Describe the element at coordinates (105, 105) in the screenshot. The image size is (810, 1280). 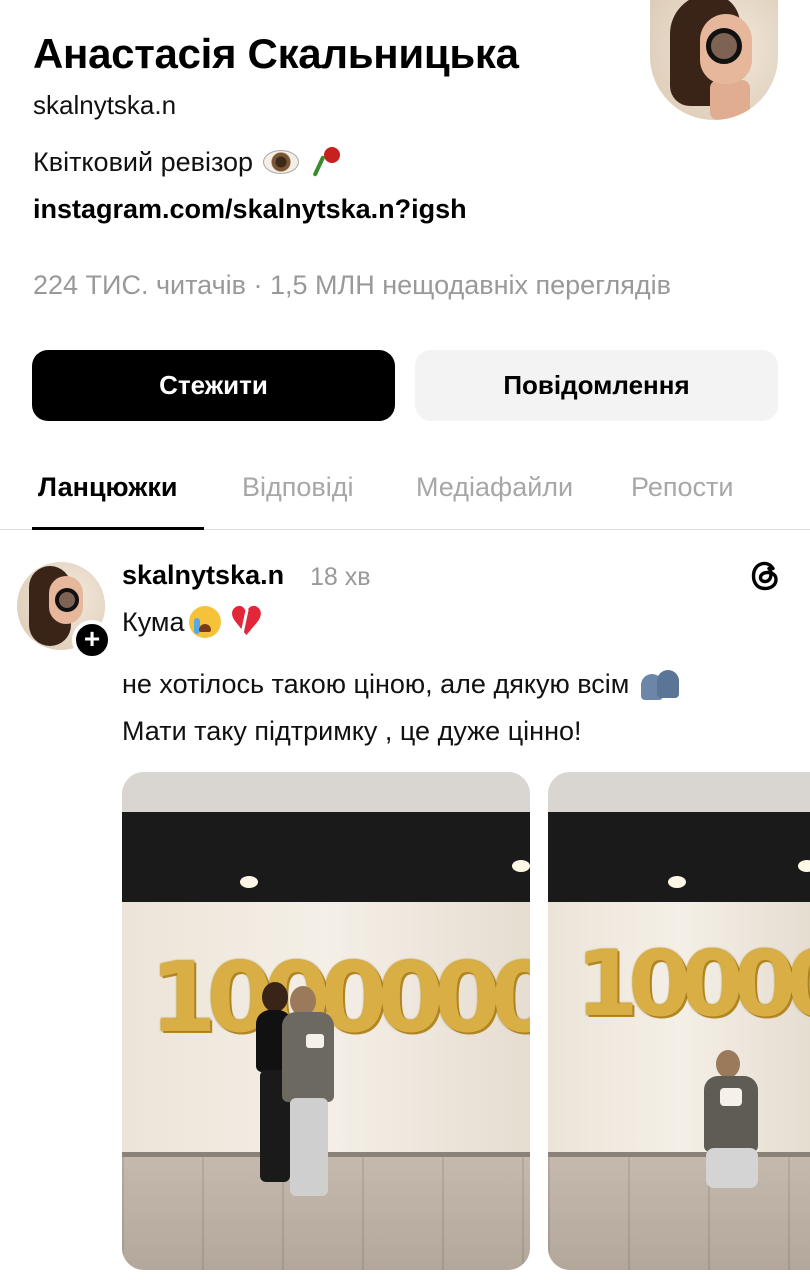
I see `profile-handle: skalnytska.n` at that location.